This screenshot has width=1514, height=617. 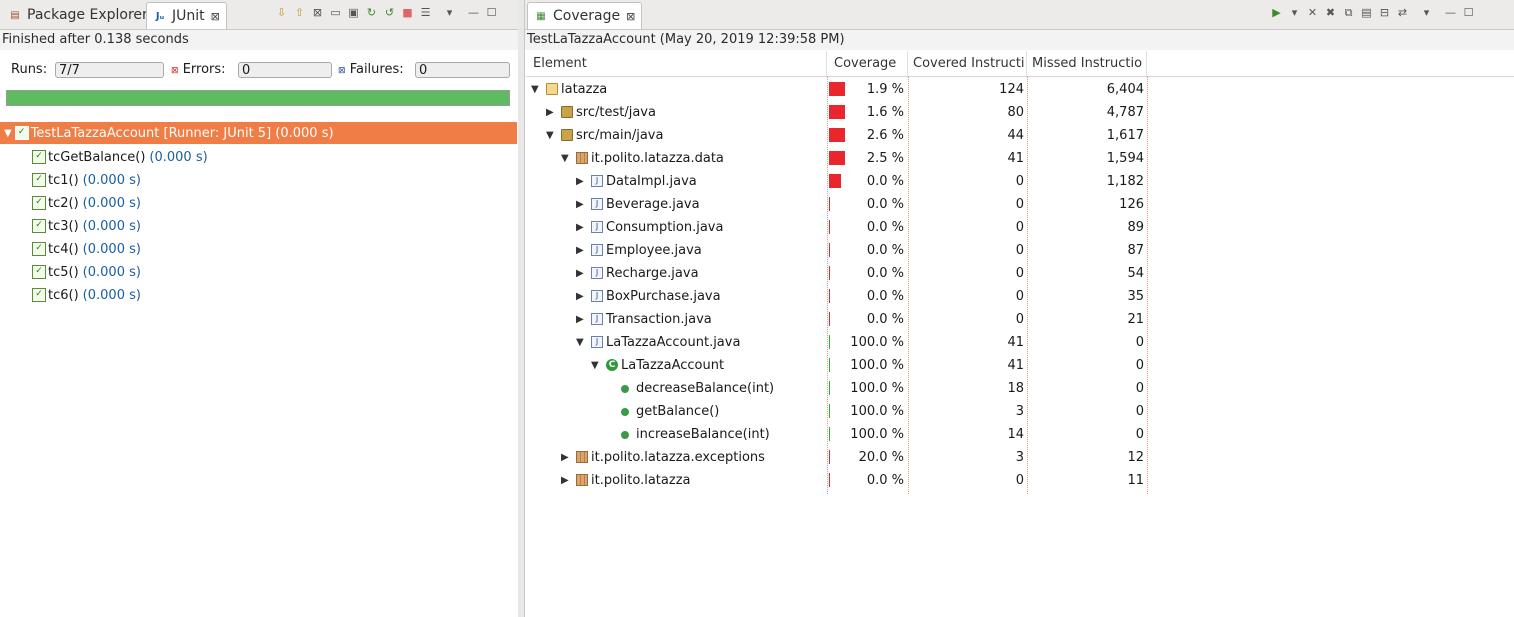 I want to click on test-case-name: tc5(), so click(x=63, y=272).